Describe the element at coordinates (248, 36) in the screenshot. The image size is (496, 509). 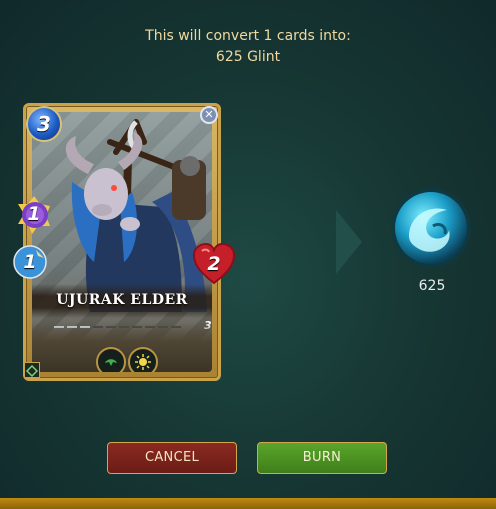
I see `convert-message: This will convert 1 cards into:` at that location.